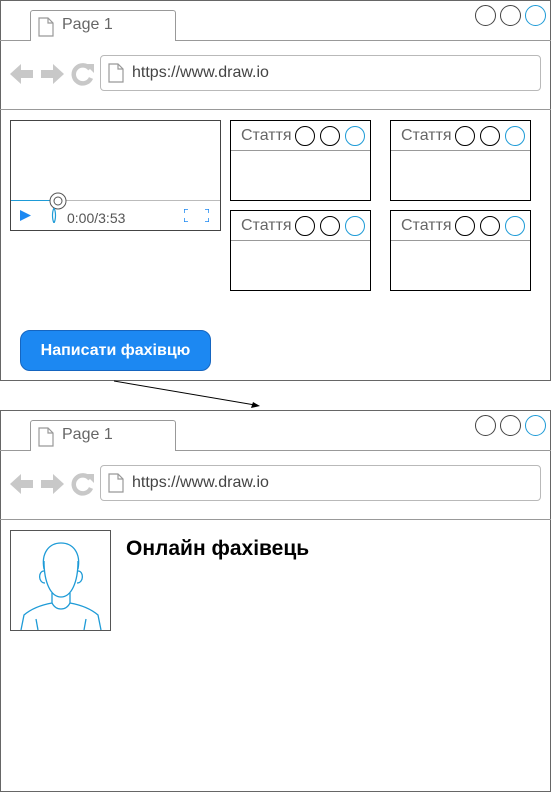 Image resolution: width=551 pixels, height=792 pixels. Describe the element at coordinates (115, 175) in the screenshot. I see `video-player: 0:00/3:53` at that location.